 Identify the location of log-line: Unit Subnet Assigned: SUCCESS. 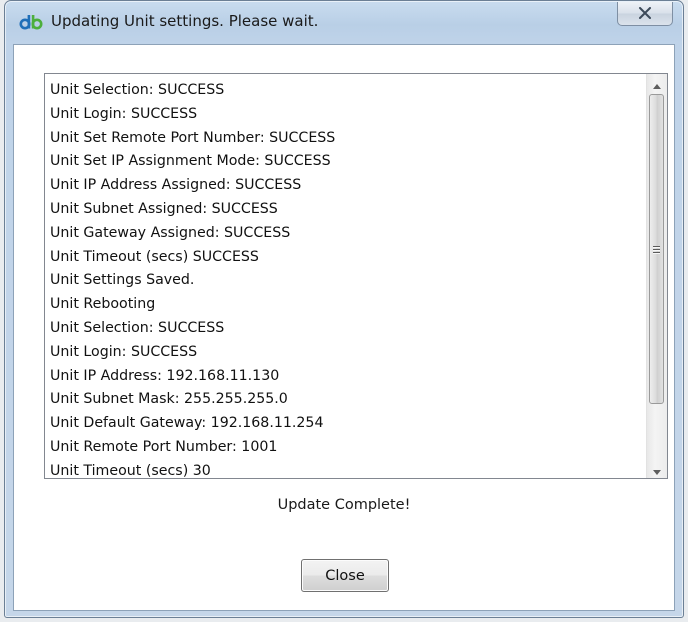
(345, 210).